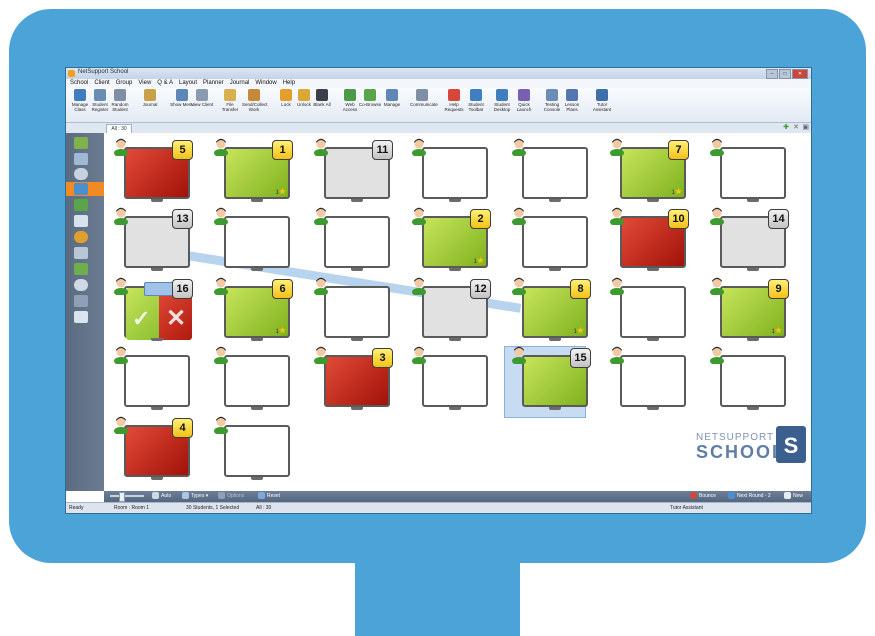 The width and height of the screenshot is (875, 636). I want to click on maximize-button: □, so click(785, 74).